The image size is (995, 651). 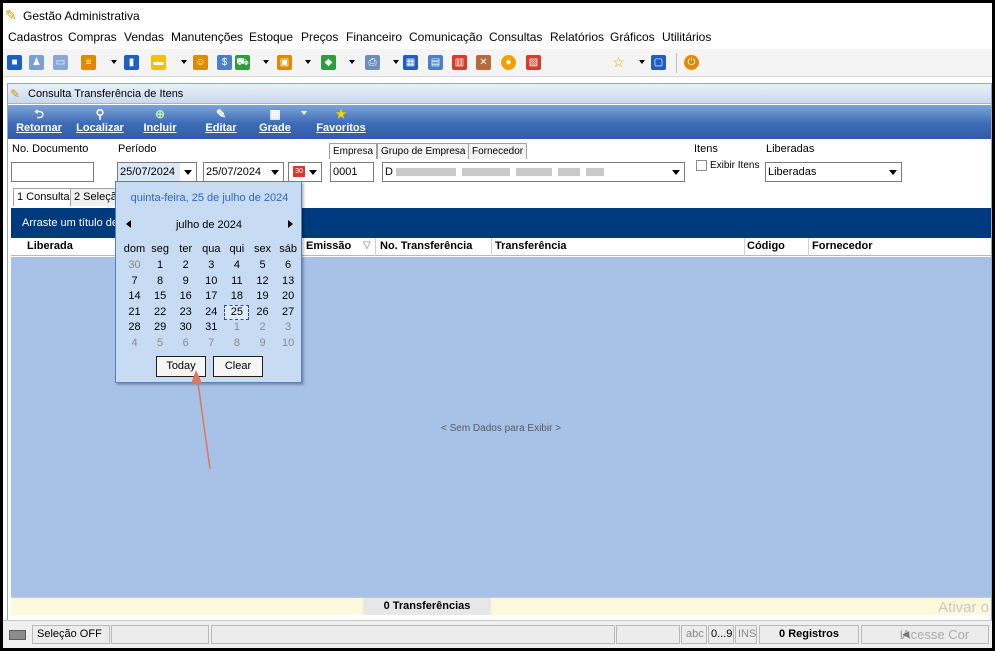 What do you see at coordinates (341, 122) in the screenshot?
I see `favoritos-button: ★ Favoritos` at bounding box center [341, 122].